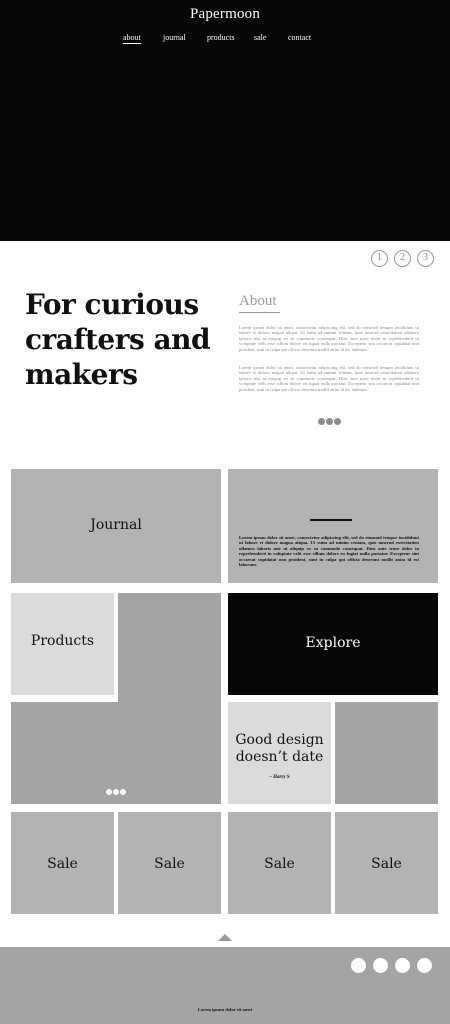  What do you see at coordinates (225, 937) in the screenshot?
I see `scroll-to-top-icon` at bounding box center [225, 937].